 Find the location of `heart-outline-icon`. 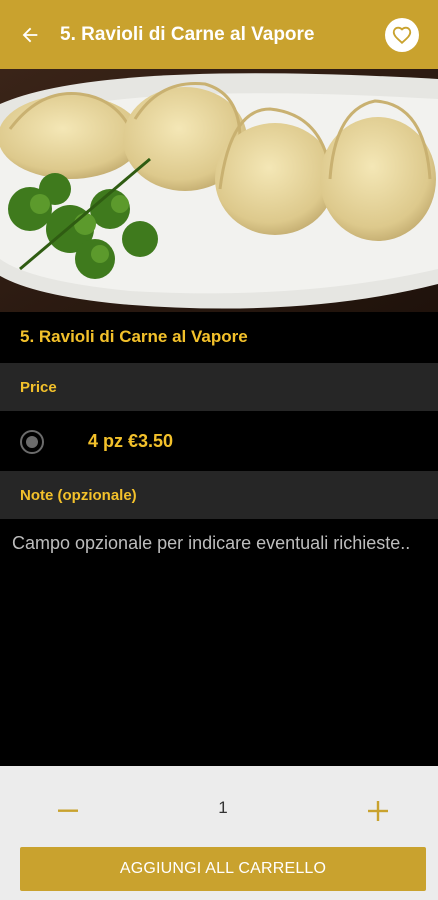

heart-outline-icon is located at coordinates (402, 35).